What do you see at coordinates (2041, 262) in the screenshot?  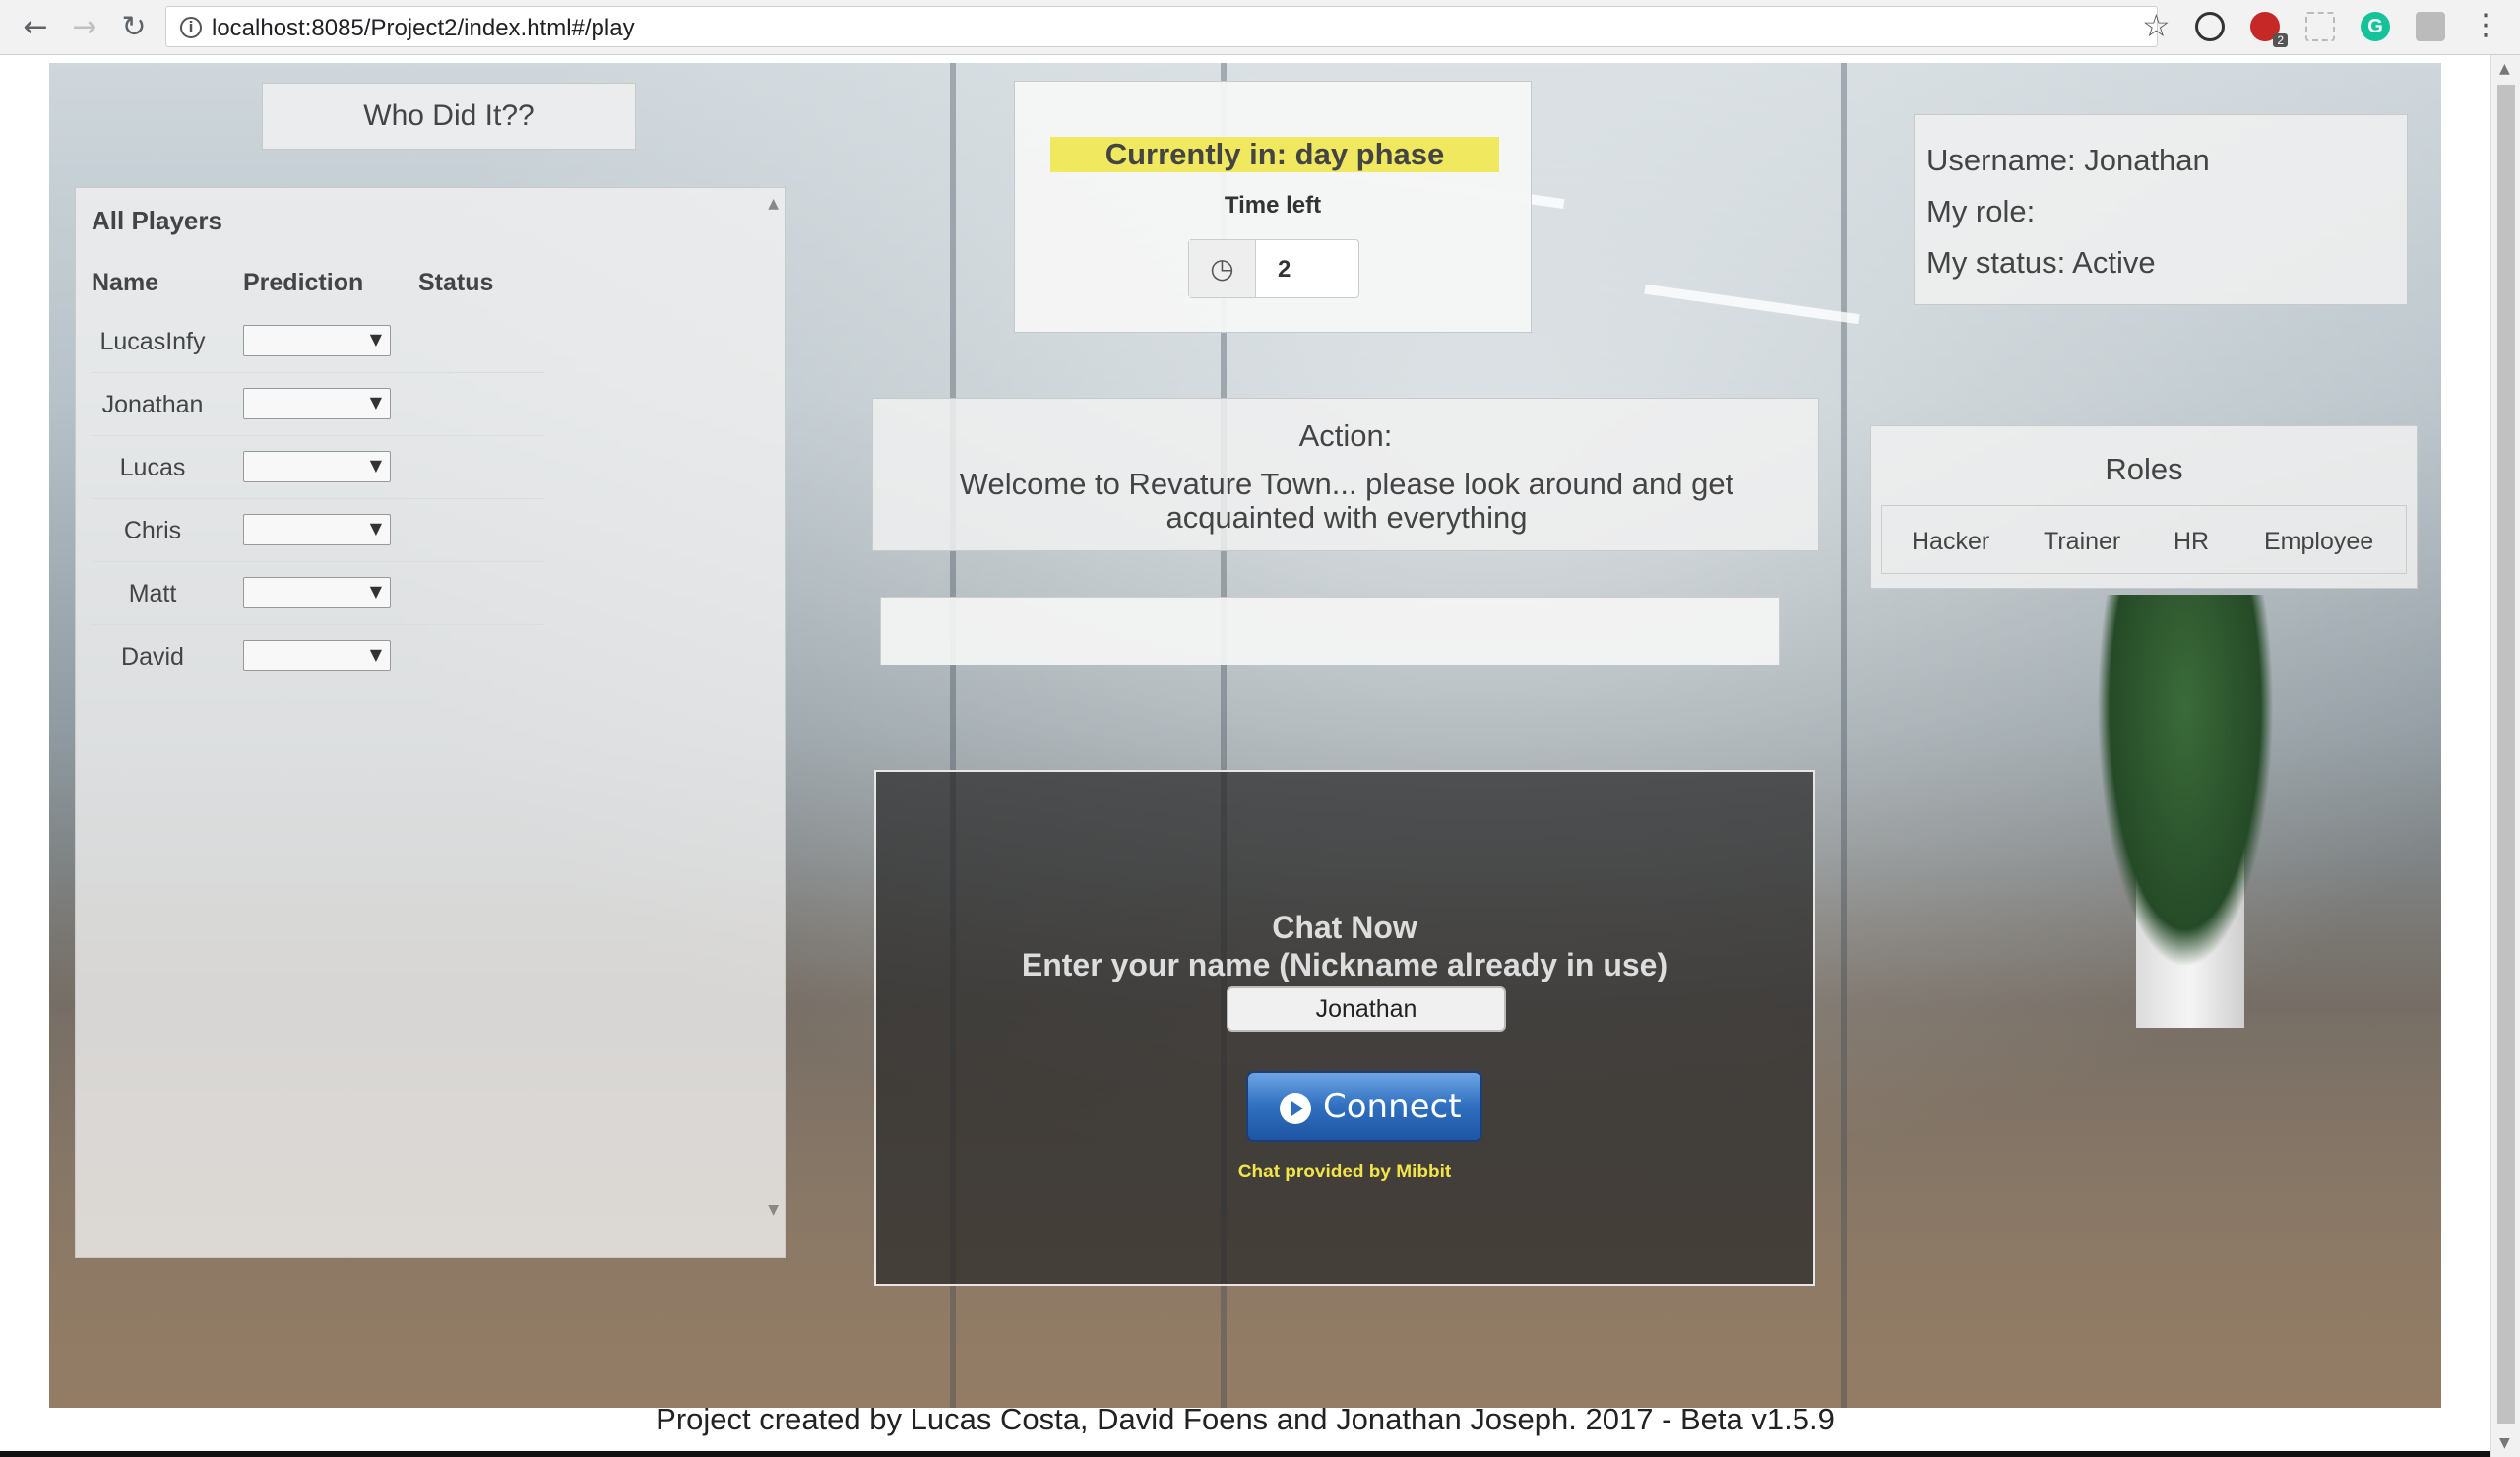 I see `status-text: My status: Active` at bounding box center [2041, 262].